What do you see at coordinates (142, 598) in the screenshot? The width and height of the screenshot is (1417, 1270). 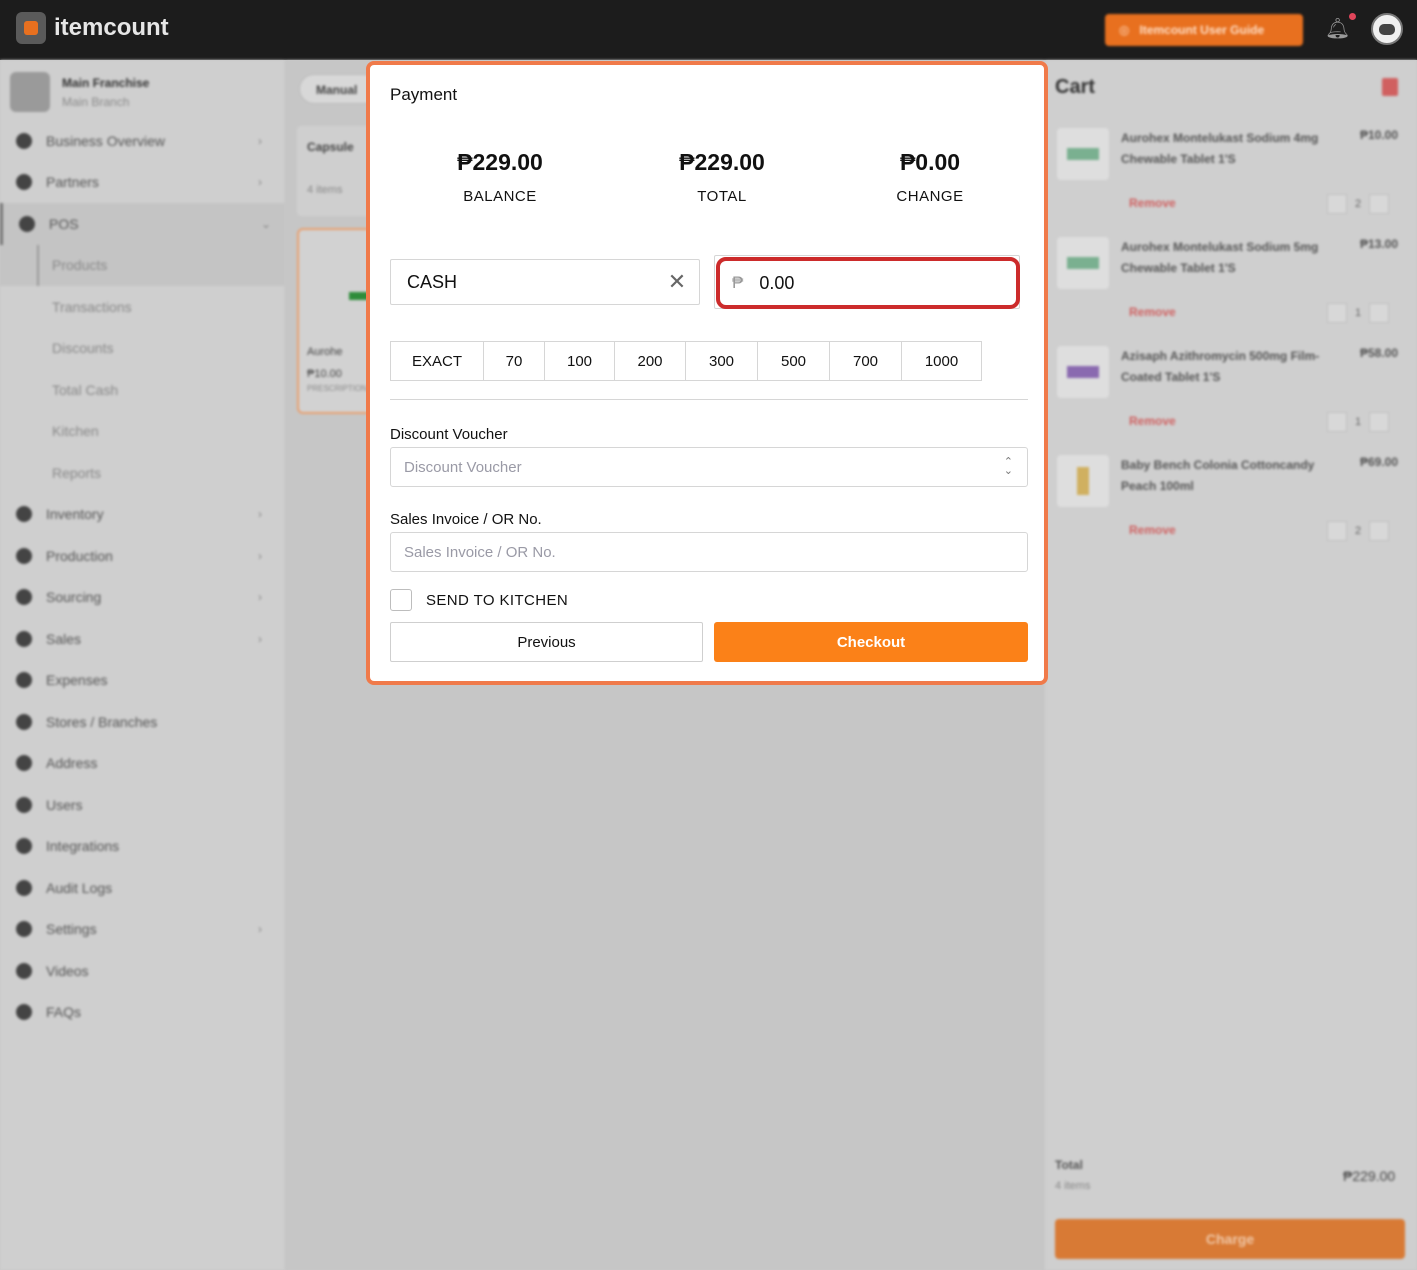 I see `sidebar-item-sourcing: Sourcing ›` at bounding box center [142, 598].